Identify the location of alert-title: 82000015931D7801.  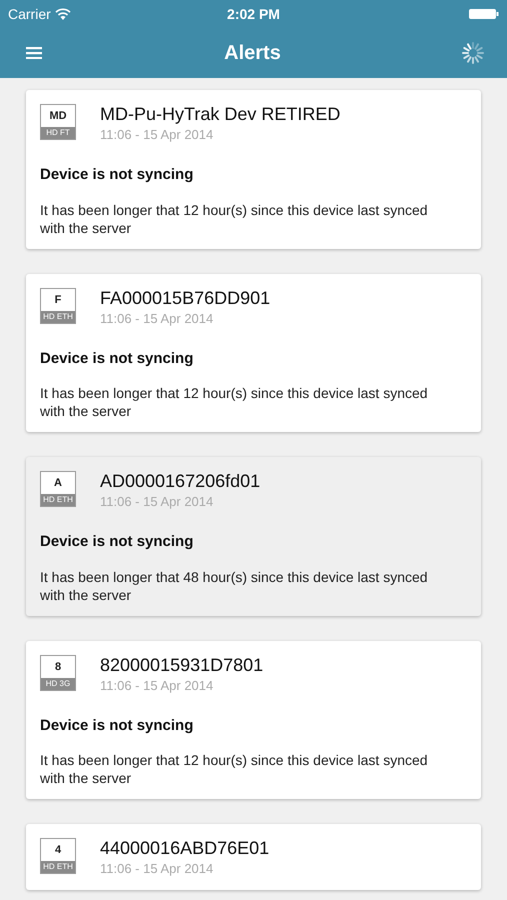
(182, 665).